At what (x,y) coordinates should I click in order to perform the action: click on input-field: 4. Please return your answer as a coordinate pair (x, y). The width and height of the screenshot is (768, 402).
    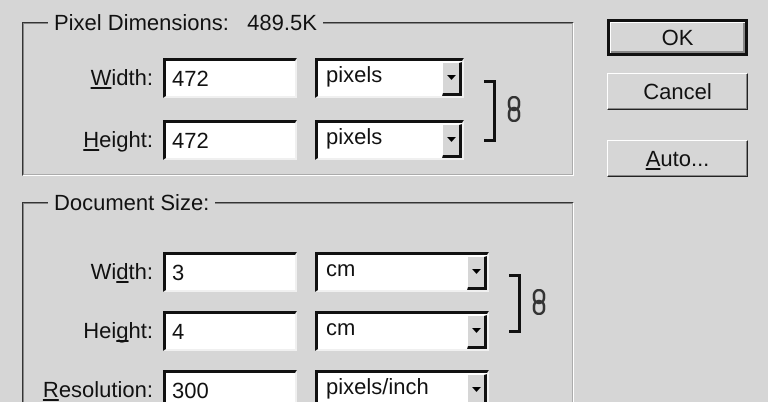
    Looking at the image, I should click on (230, 331).